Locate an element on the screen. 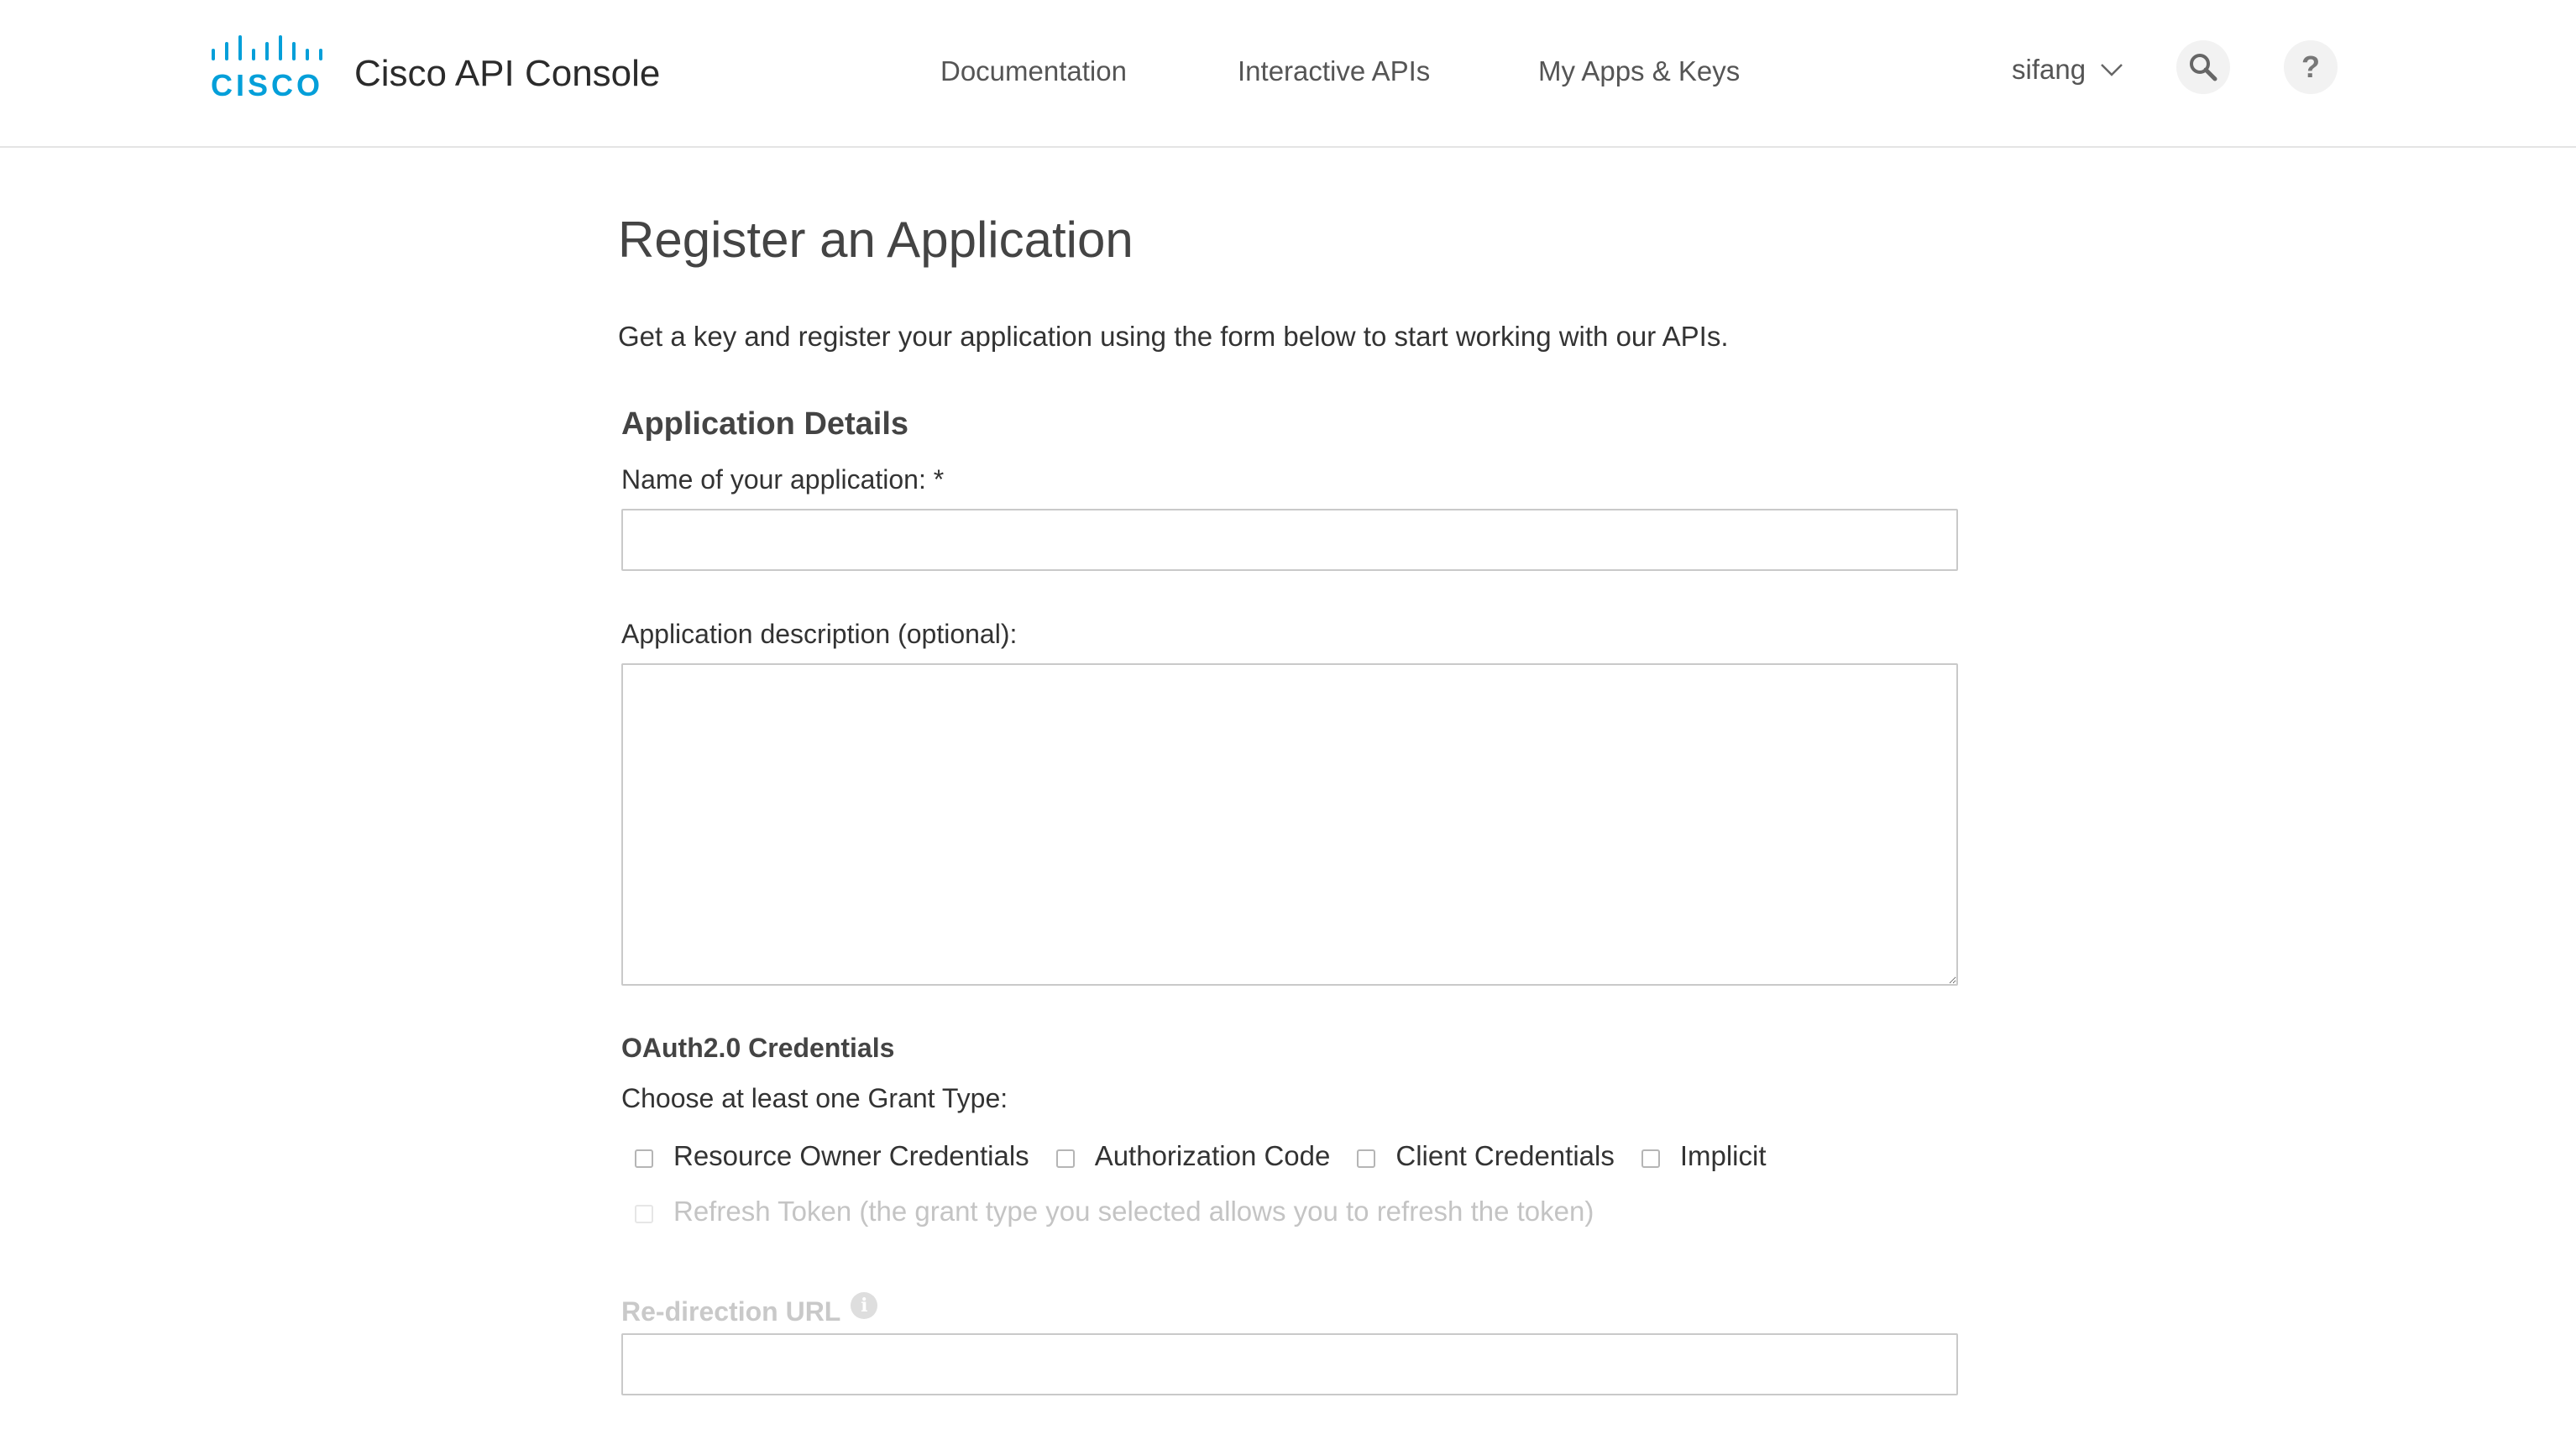  app-description-label: Application description (optional): is located at coordinates (819, 634).